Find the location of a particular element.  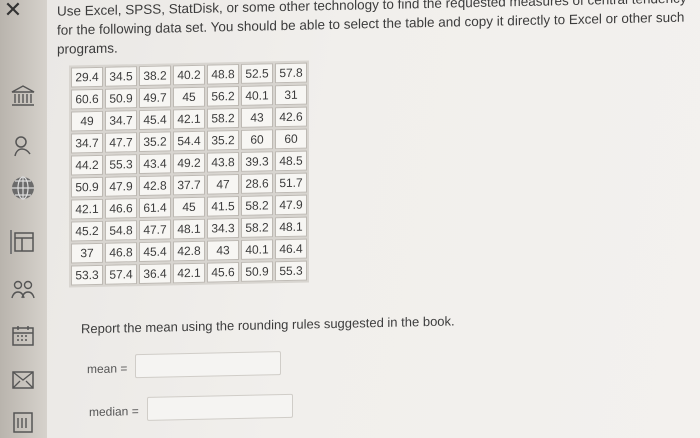

median-label: median = is located at coordinates (114, 412).